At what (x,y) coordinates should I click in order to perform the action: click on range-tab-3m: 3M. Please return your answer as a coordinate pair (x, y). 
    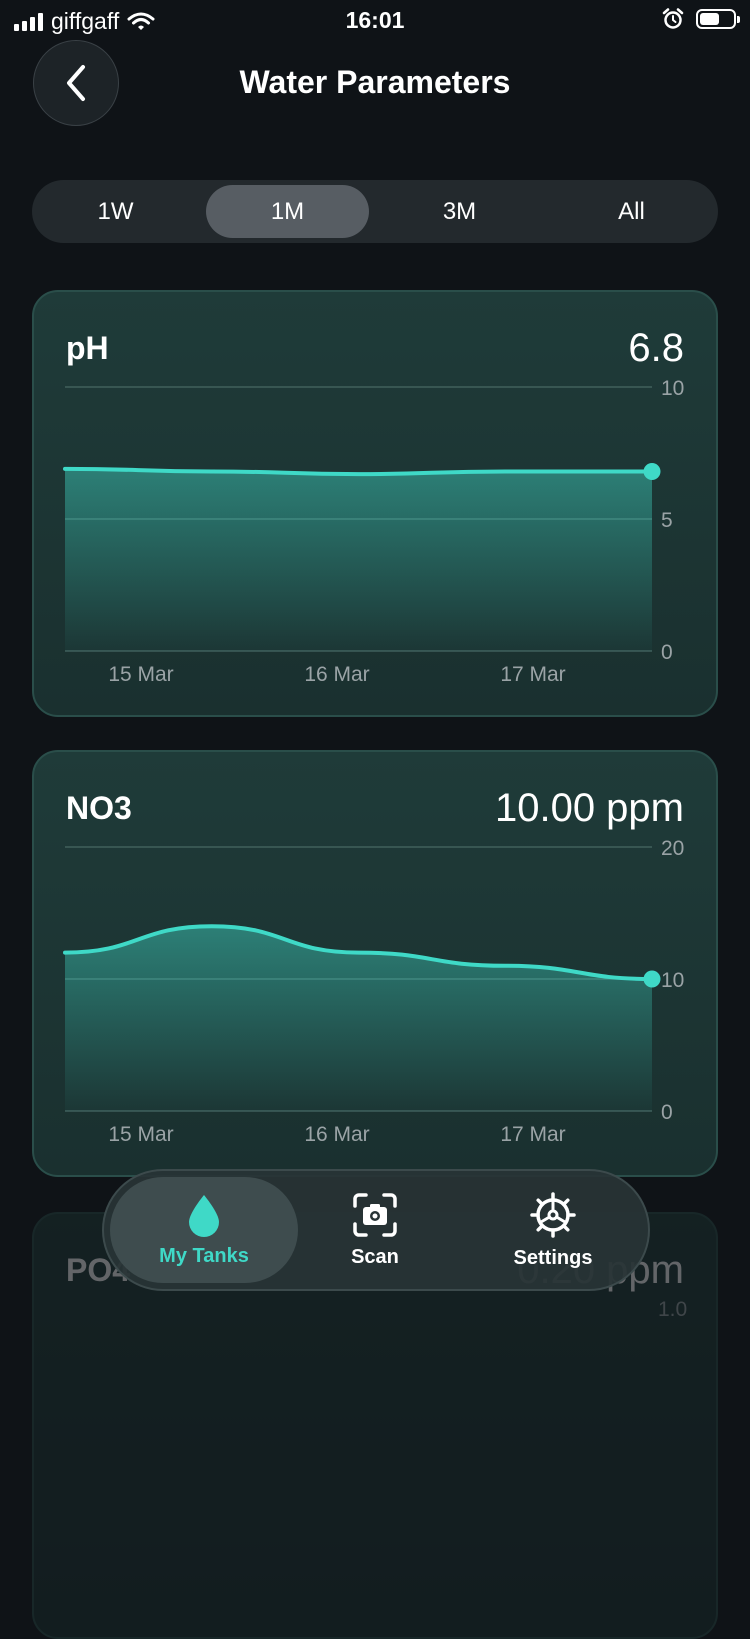
    Looking at the image, I should click on (459, 211).